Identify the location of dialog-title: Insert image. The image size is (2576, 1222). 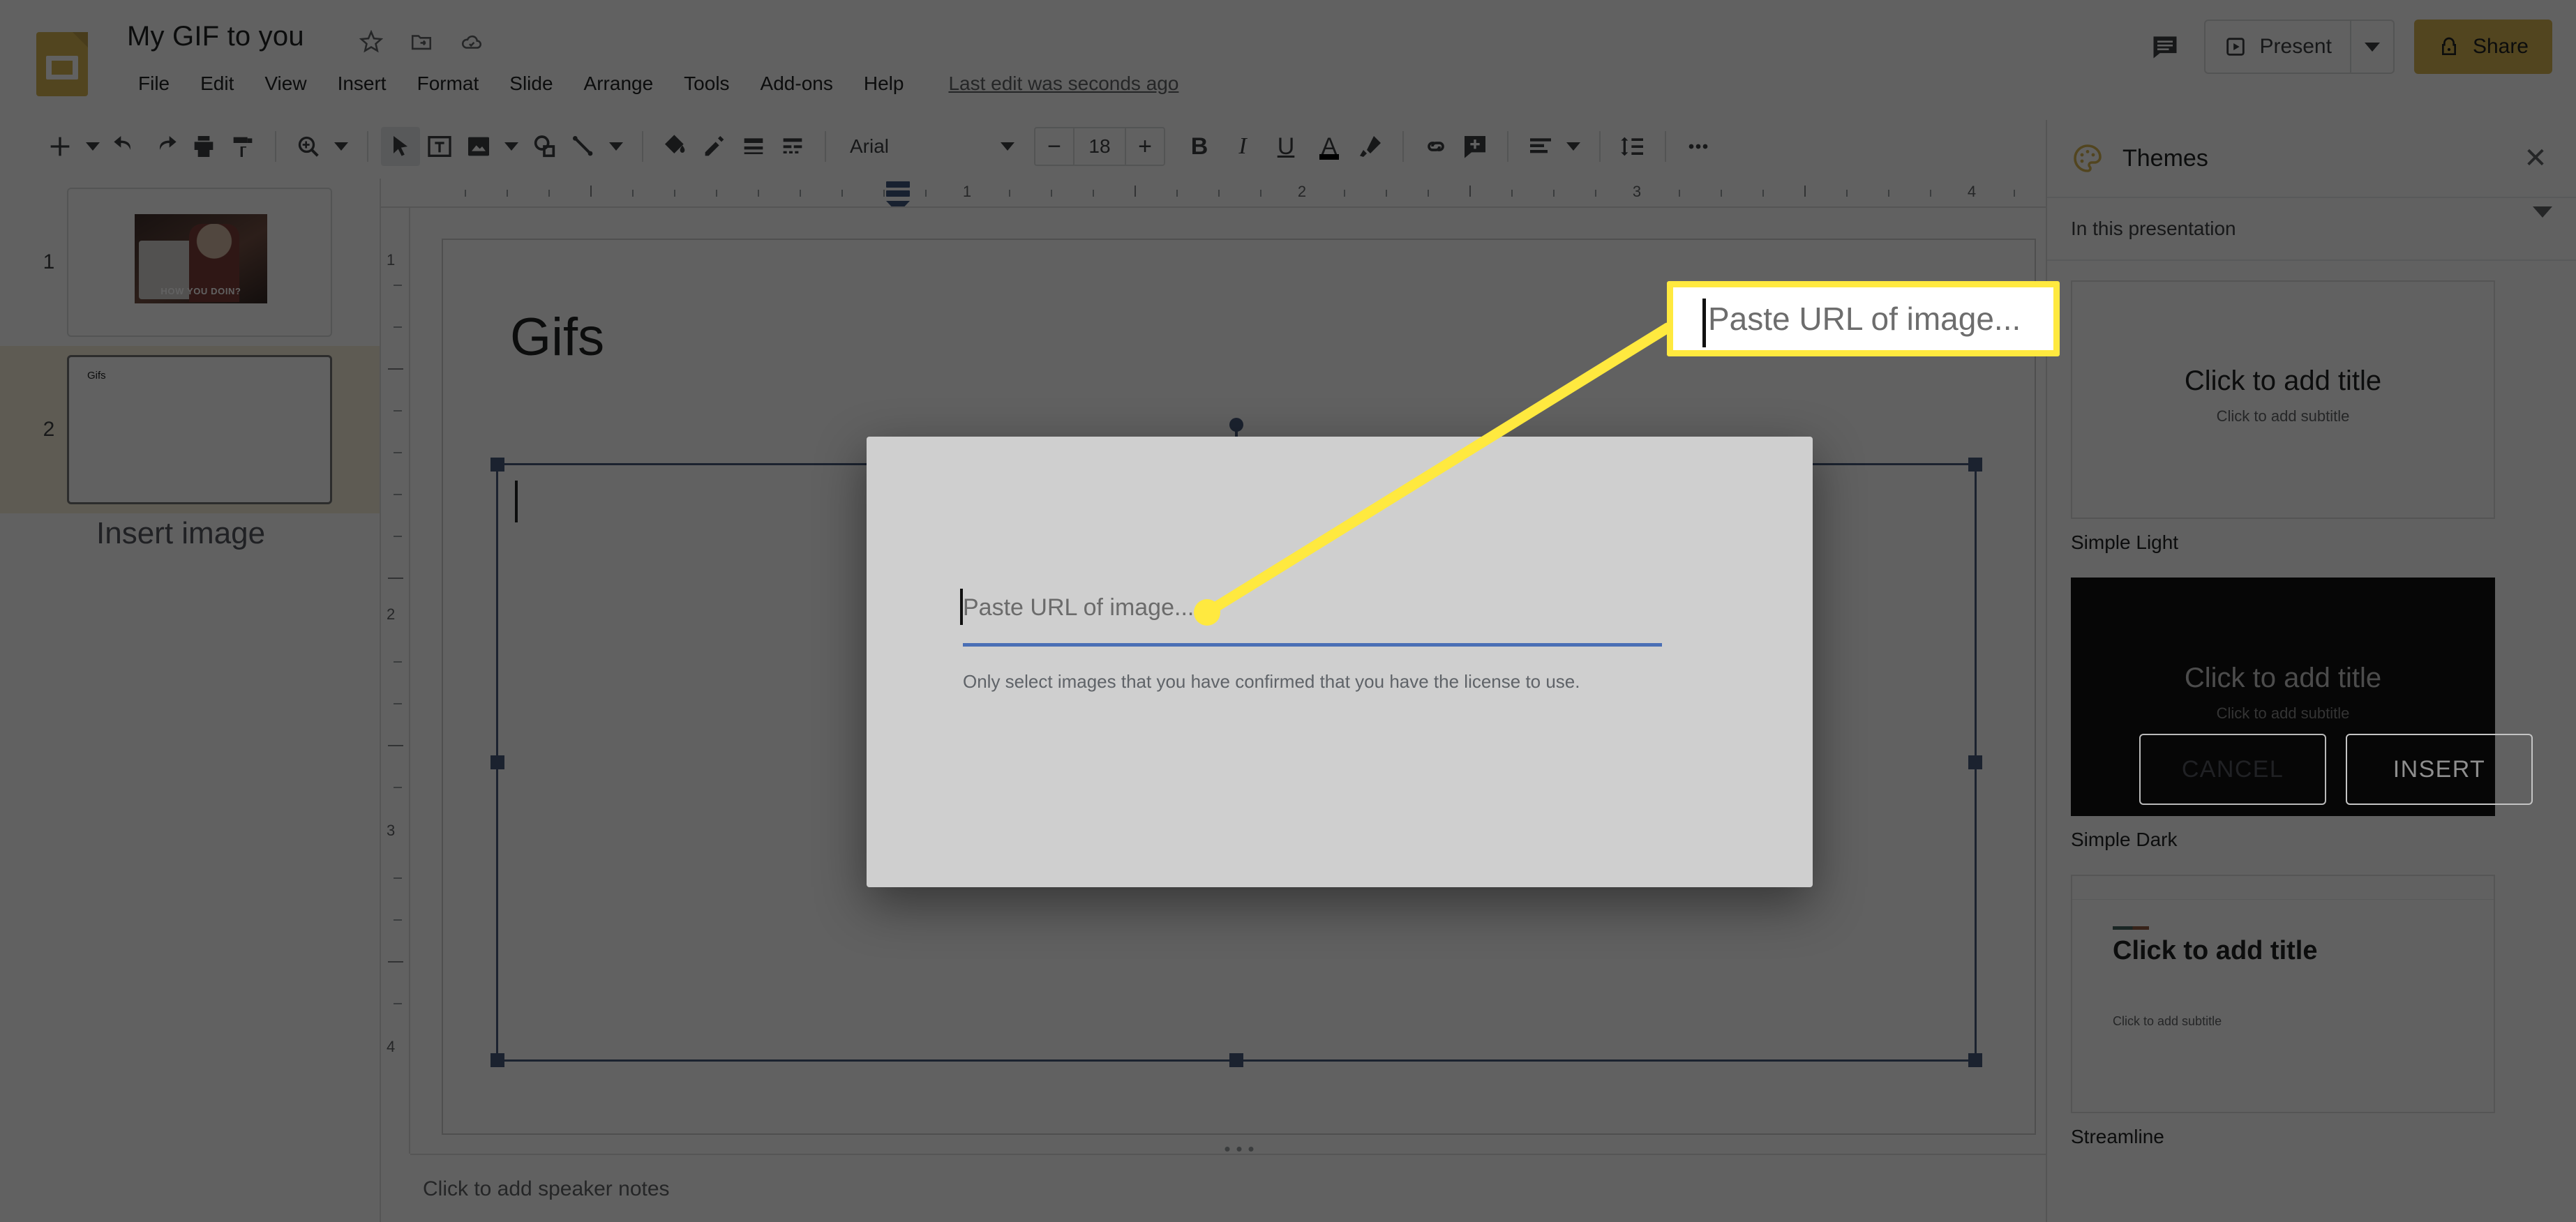
(181, 533).